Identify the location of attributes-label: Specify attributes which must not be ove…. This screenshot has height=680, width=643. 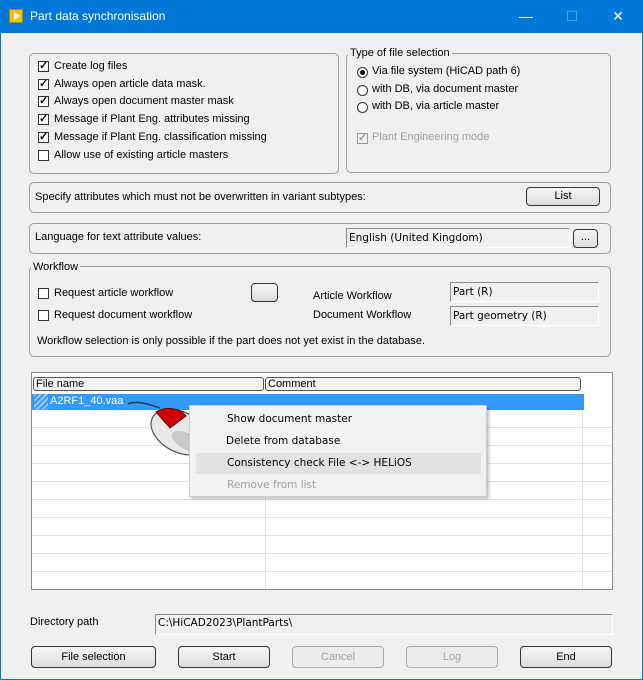
(200, 197).